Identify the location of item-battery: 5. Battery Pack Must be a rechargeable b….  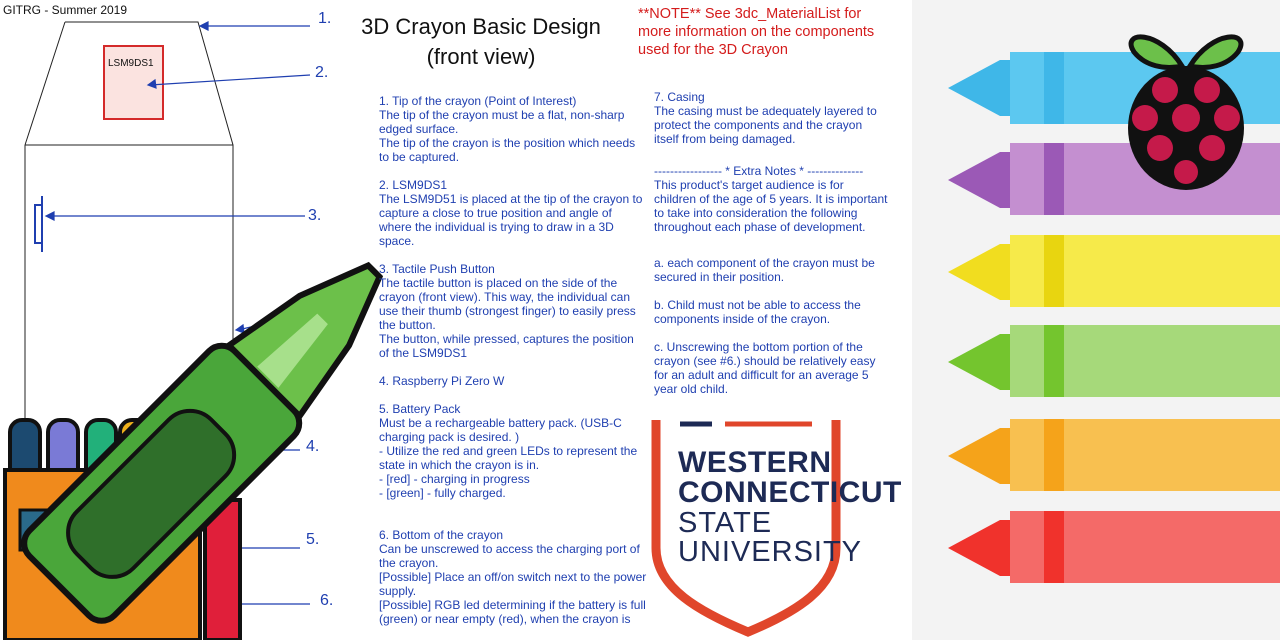
(508, 451).